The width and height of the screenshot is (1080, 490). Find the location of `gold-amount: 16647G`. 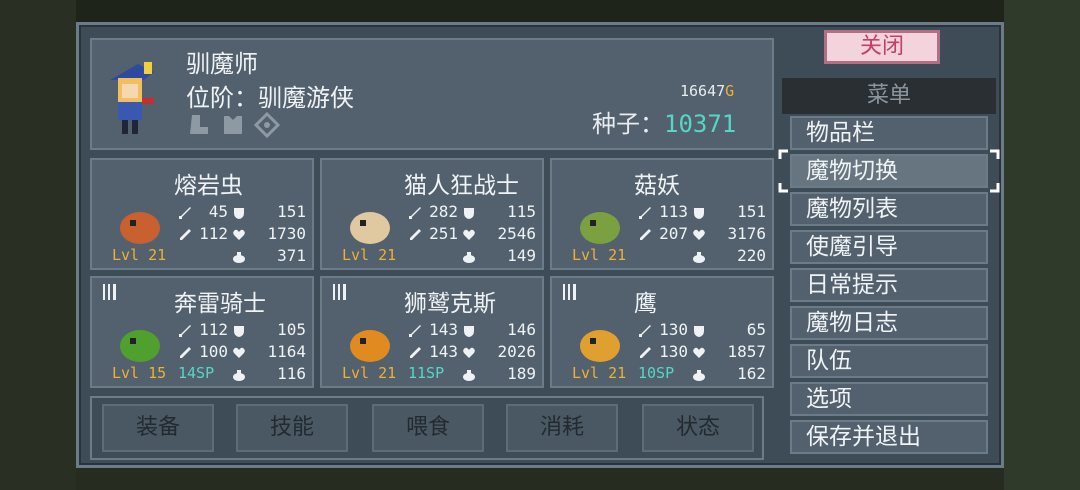

gold-amount: 16647G is located at coordinates (707, 91).